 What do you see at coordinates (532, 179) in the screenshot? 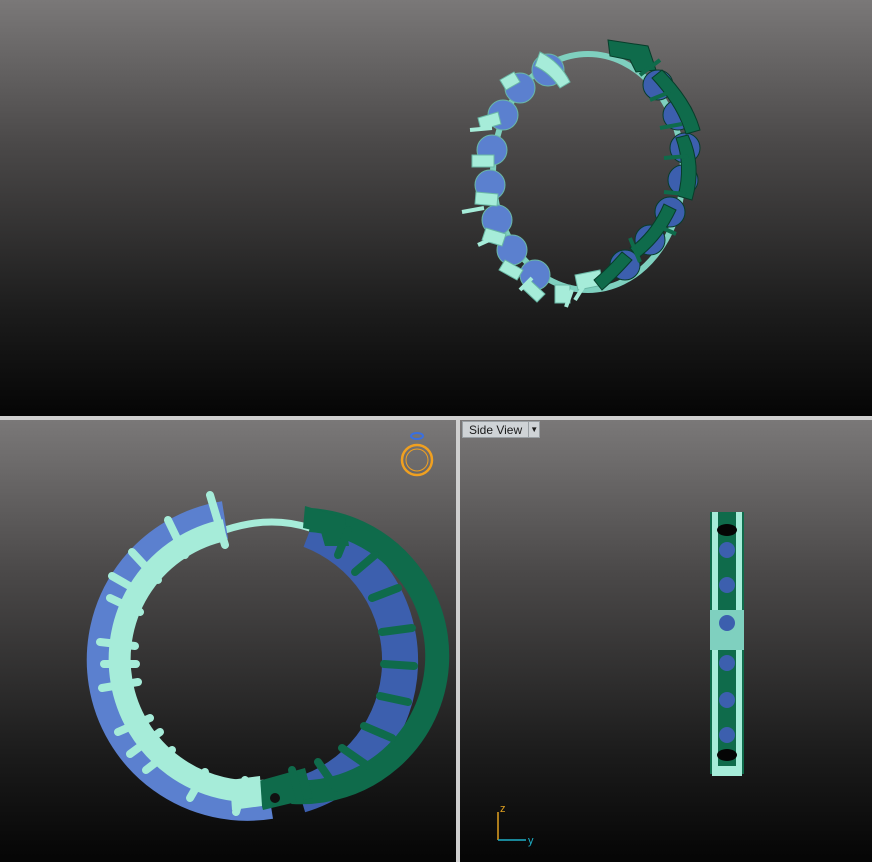
I see `light-section` at bounding box center [532, 179].